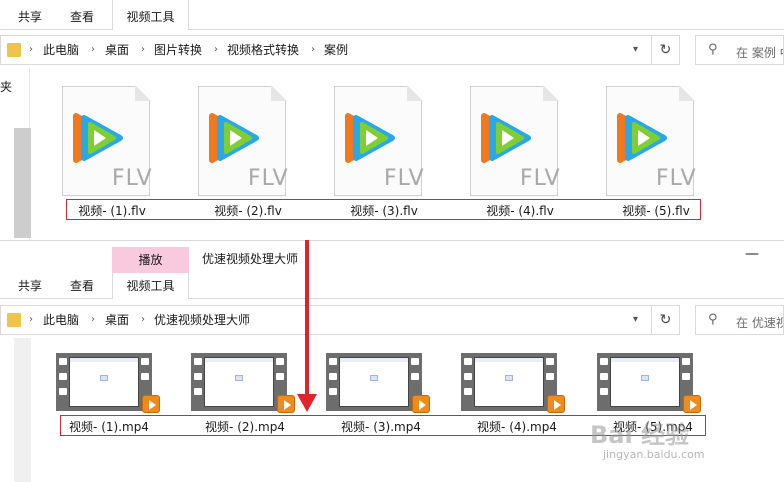 This screenshot has width=784, height=482. I want to click on nav-scrollbar-track, so click(22, 410).